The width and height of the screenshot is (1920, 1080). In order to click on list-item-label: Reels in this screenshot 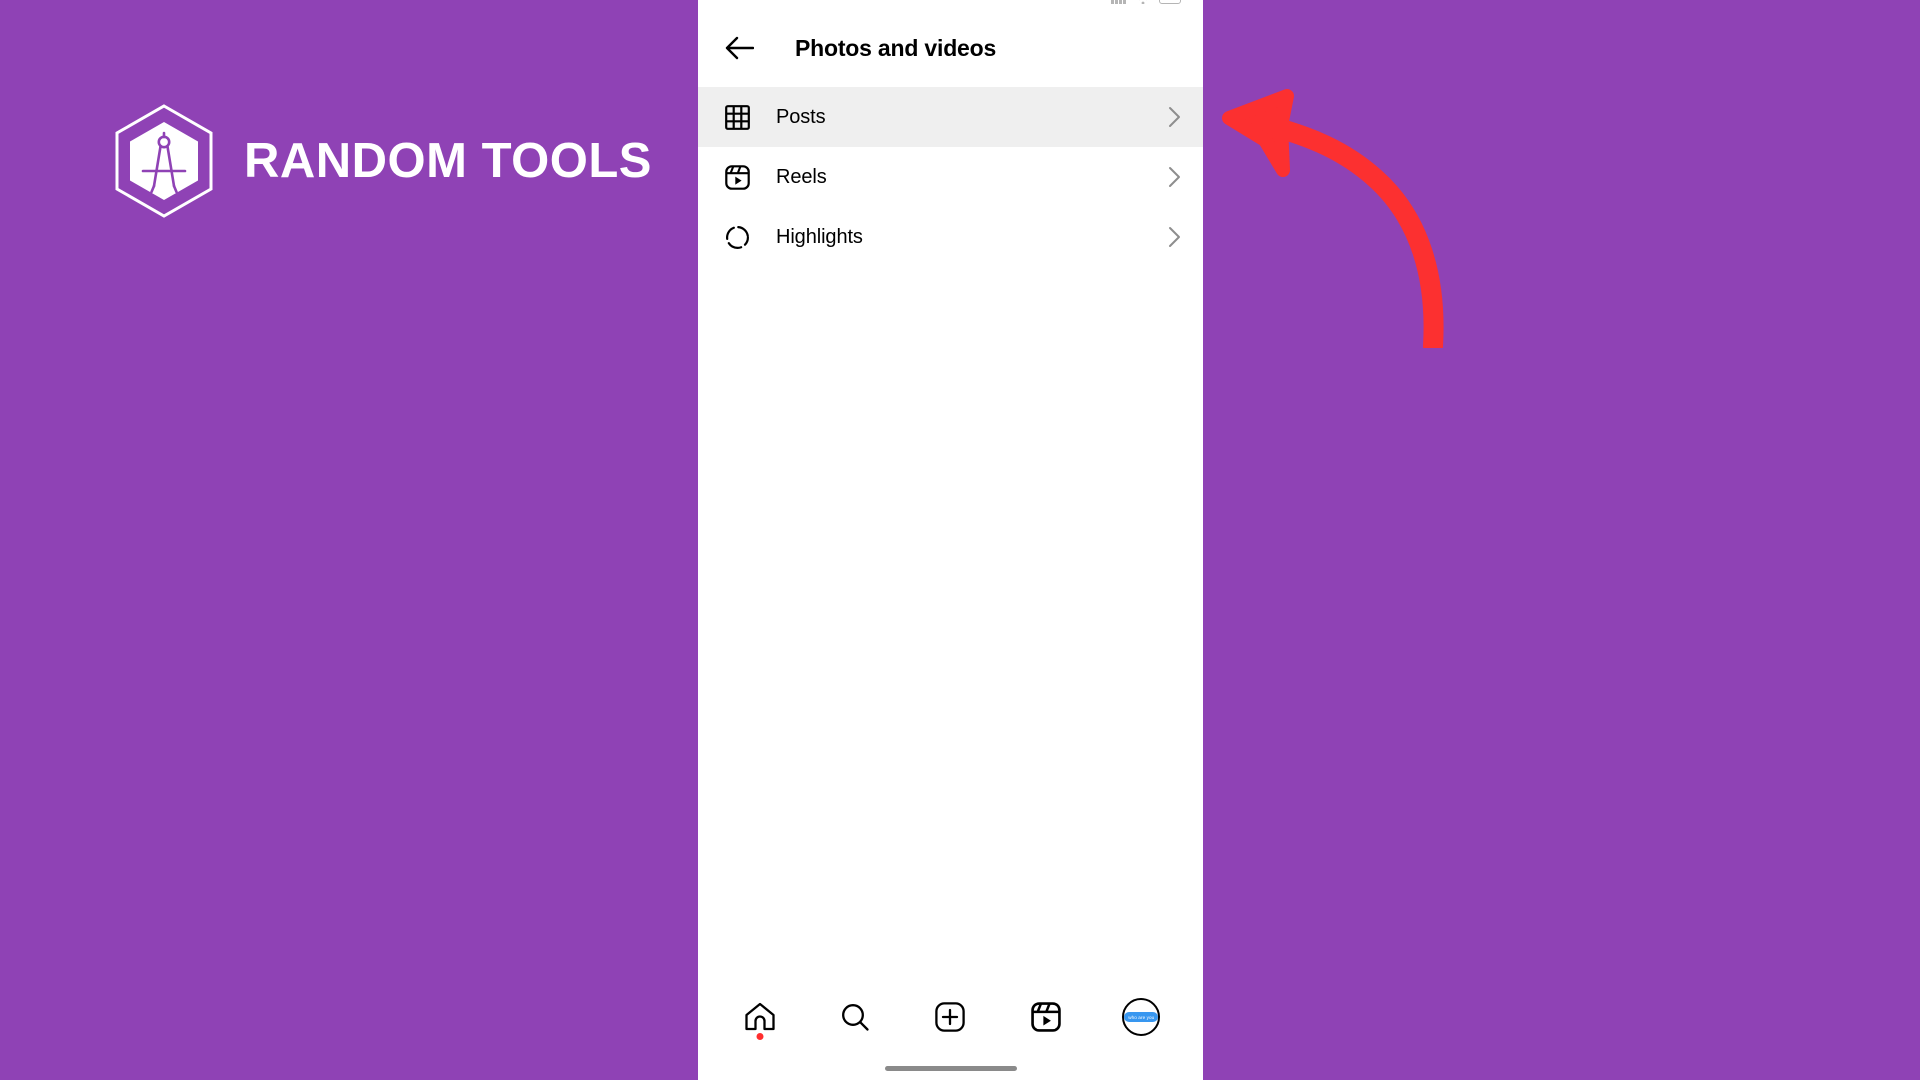, I will do `click(801, 176)`.